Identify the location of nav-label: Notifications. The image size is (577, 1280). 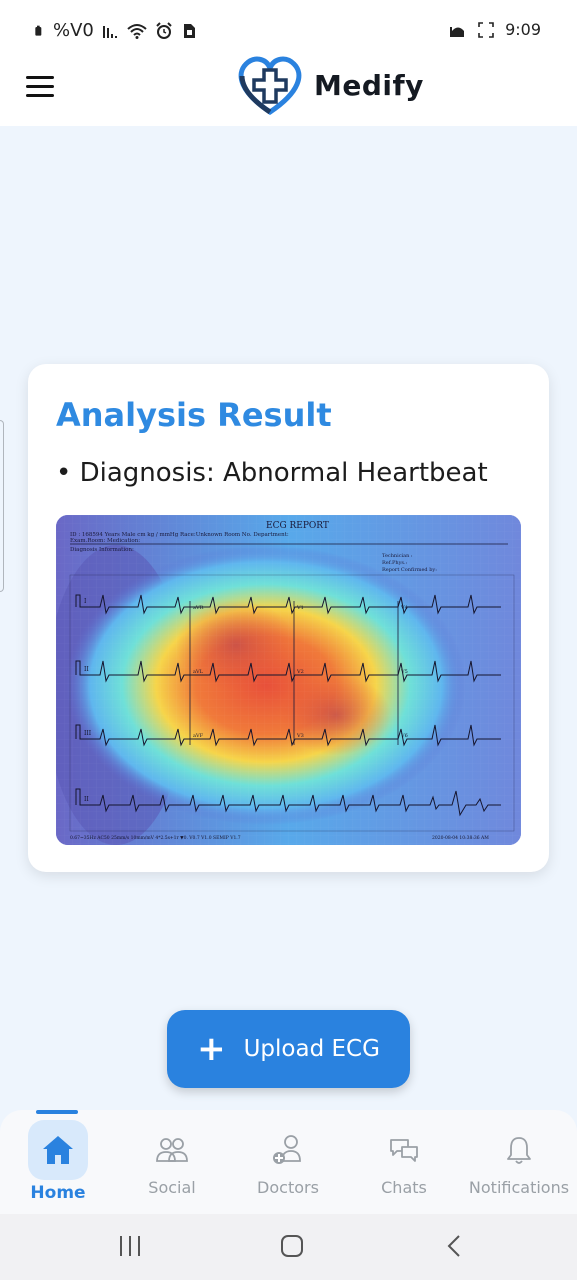
(519, 1187).